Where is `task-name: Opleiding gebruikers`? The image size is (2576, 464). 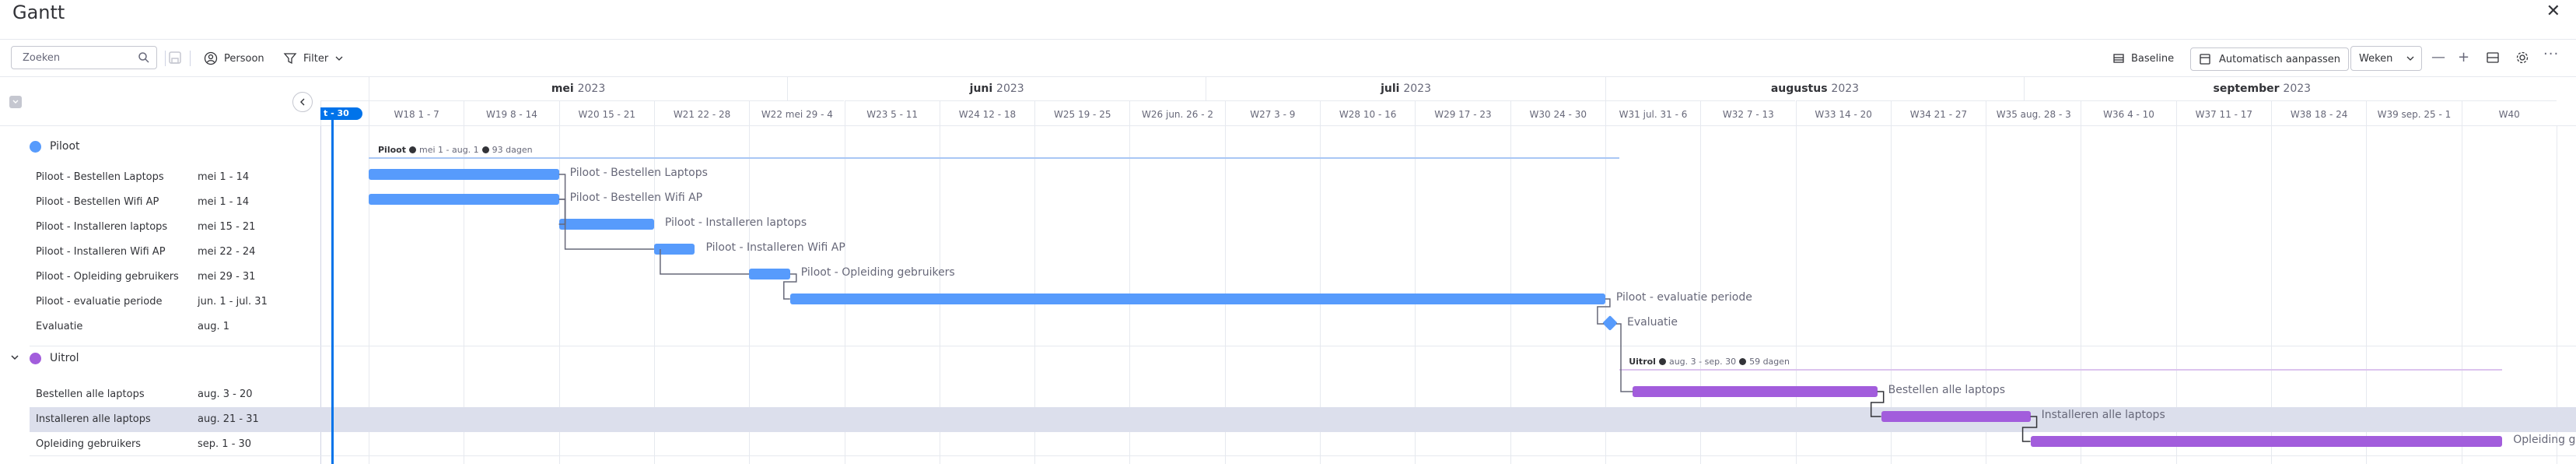
task-name: Opleiding gebruikers is located at coordinates (89, 444).